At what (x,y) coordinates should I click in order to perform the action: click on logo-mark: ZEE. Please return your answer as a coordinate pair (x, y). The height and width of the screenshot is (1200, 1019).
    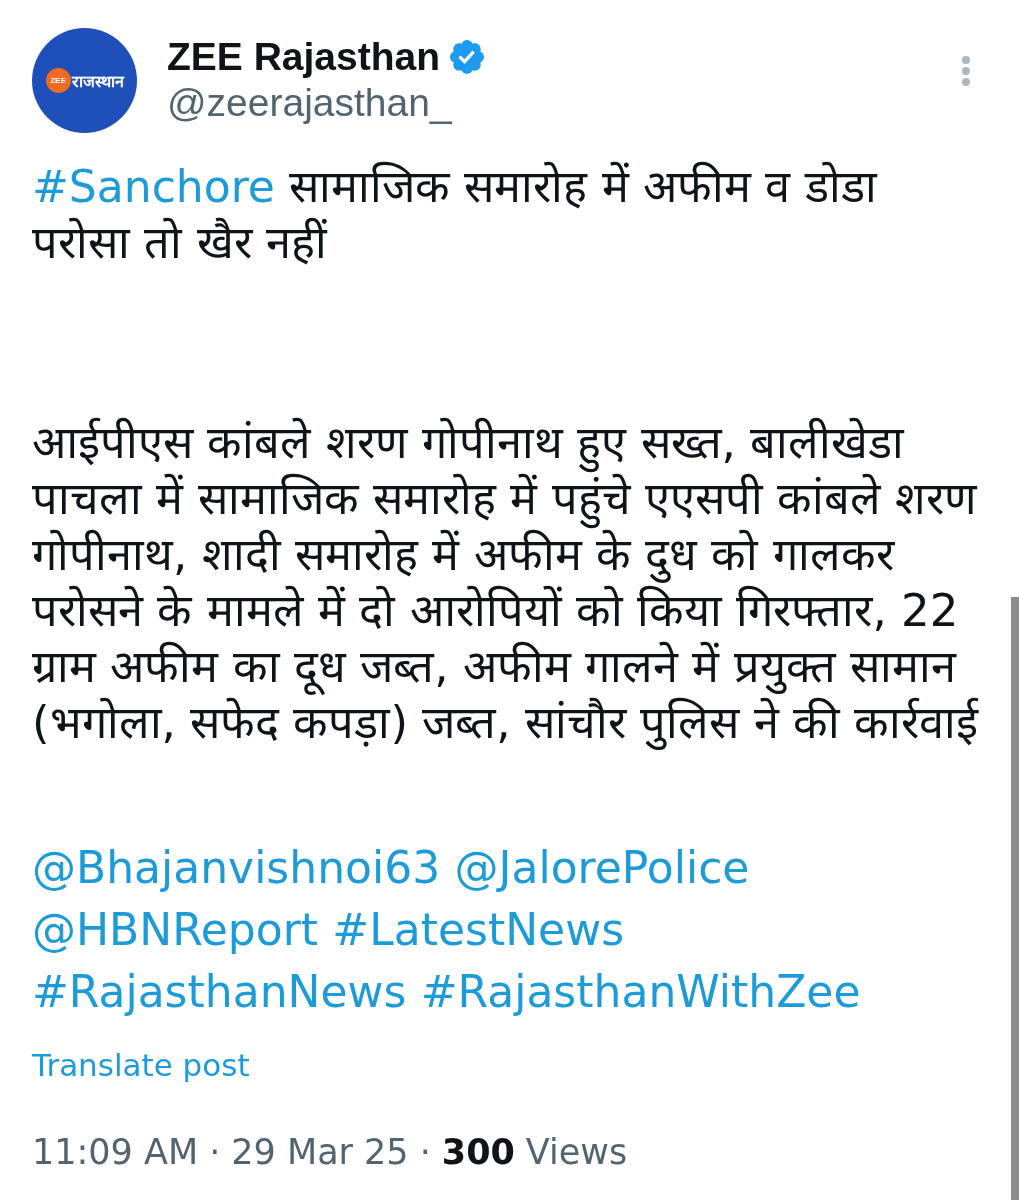
    Looking at the image, I should click on (58, 80).